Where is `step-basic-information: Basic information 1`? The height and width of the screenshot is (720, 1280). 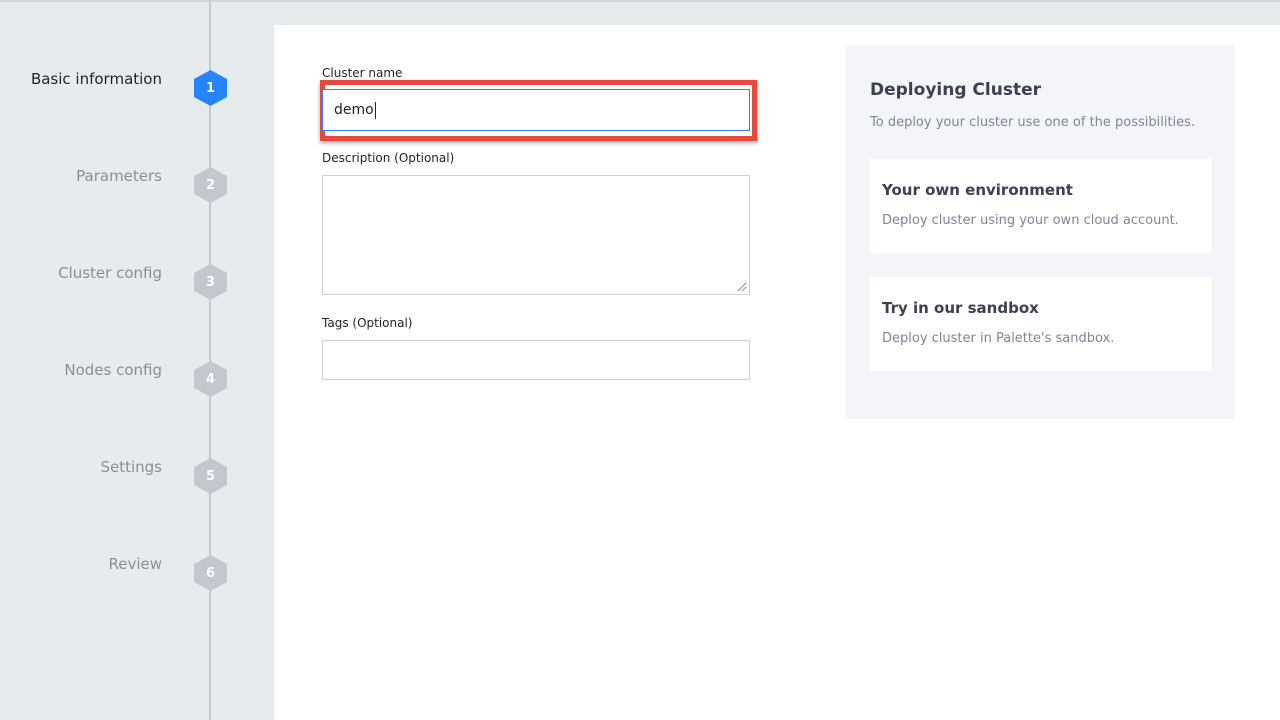
step-basic-information: Basic information 1 is located at coordinates (137, 89).